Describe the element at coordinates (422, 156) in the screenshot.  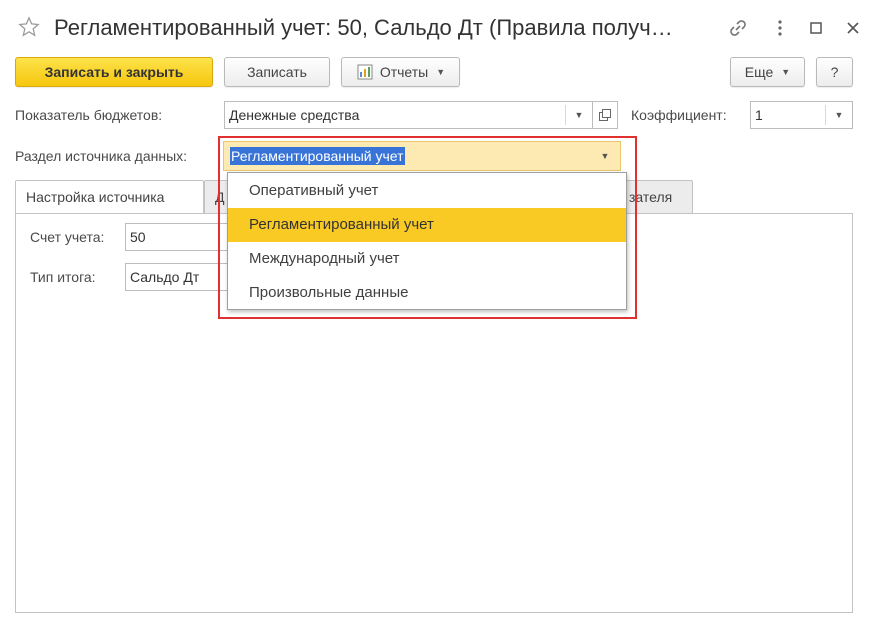
I see `data-source-field: Регламентированный учет ▼` at that location.